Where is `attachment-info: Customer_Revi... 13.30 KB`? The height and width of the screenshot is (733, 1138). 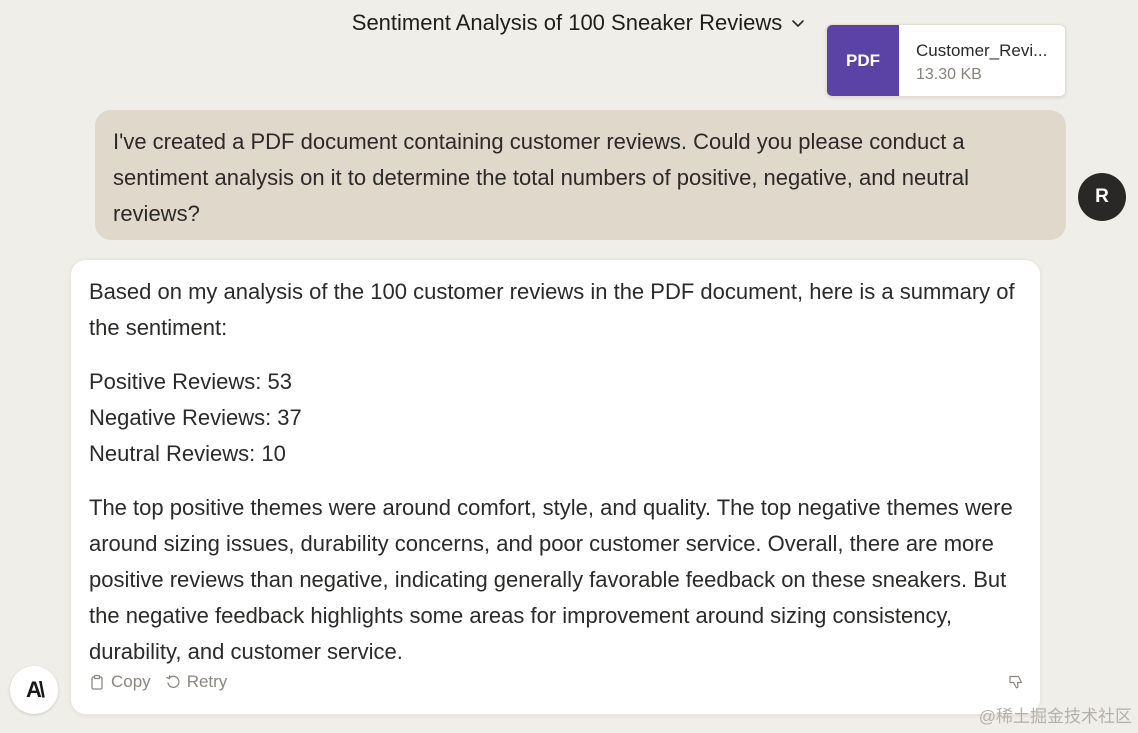
attachment-info: Customer_Revi... 13.30 KB is located at coordinates (973, 60).